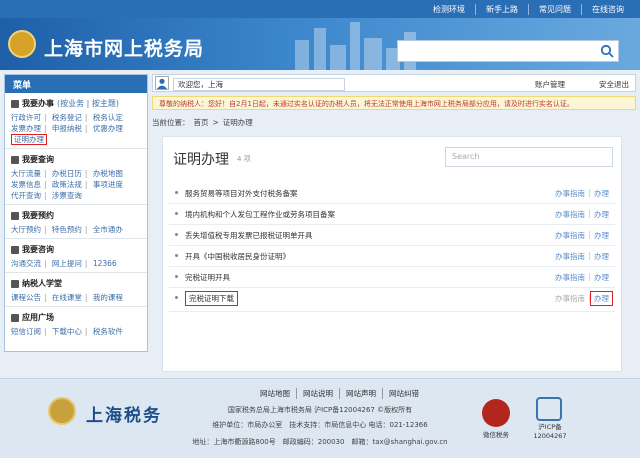  I want to click on site-name: 上海市网上税务局, so click(124, 49).